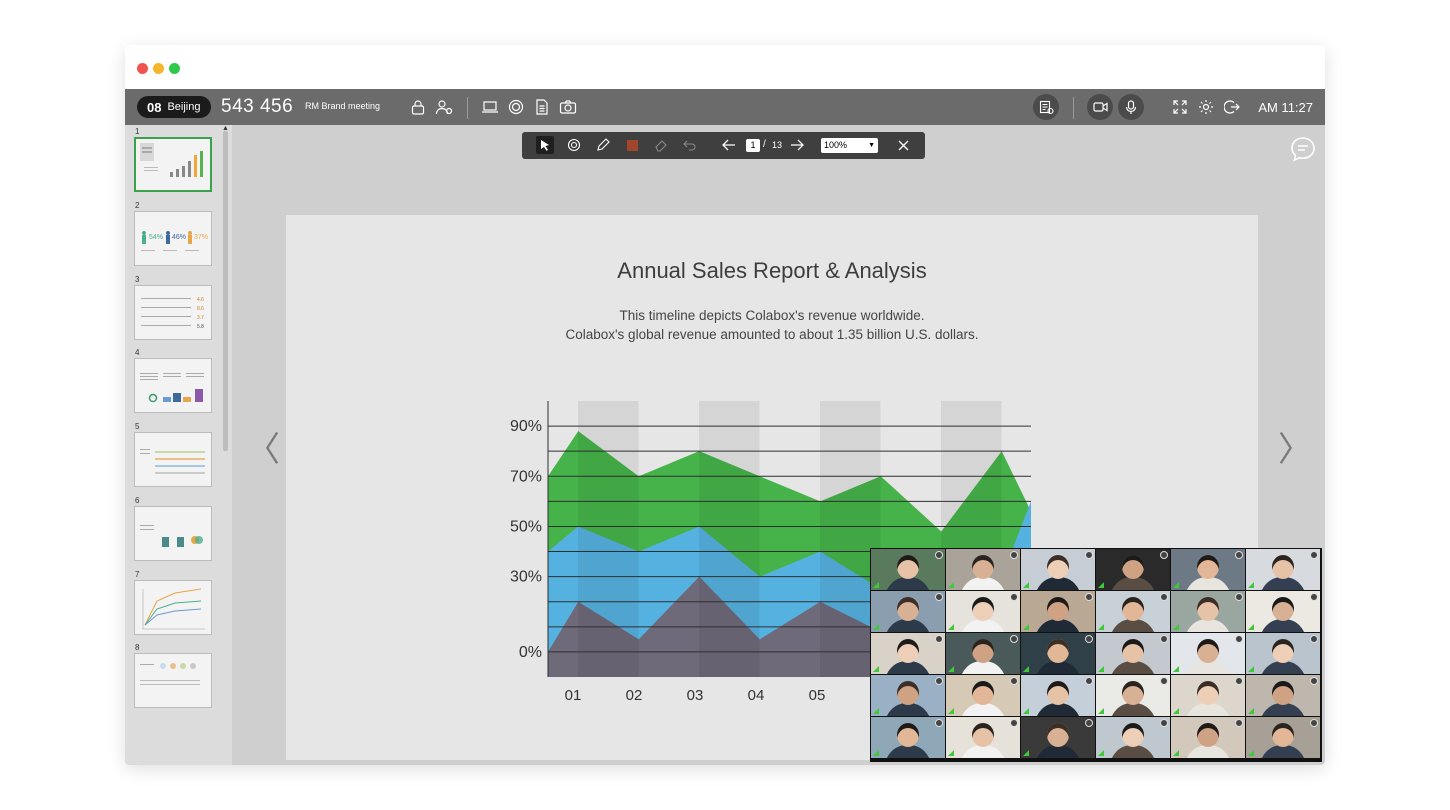 This screenshot has width=1450, height=810. Describe the element at coordinates (603, 145) in the screenshot. I see `pen-icon` at that location.